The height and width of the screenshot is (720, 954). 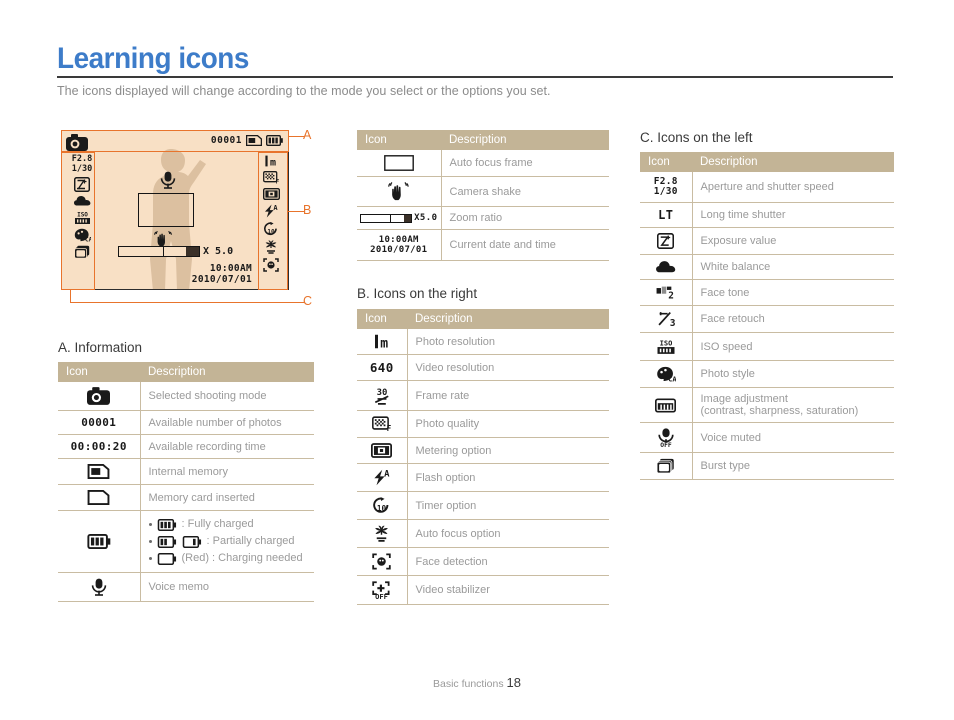 What do you see at coordinates (696, 137) in the screenshot?
I see `section-heading-c: C. Icons on the left` at bounding box center [696, 137].